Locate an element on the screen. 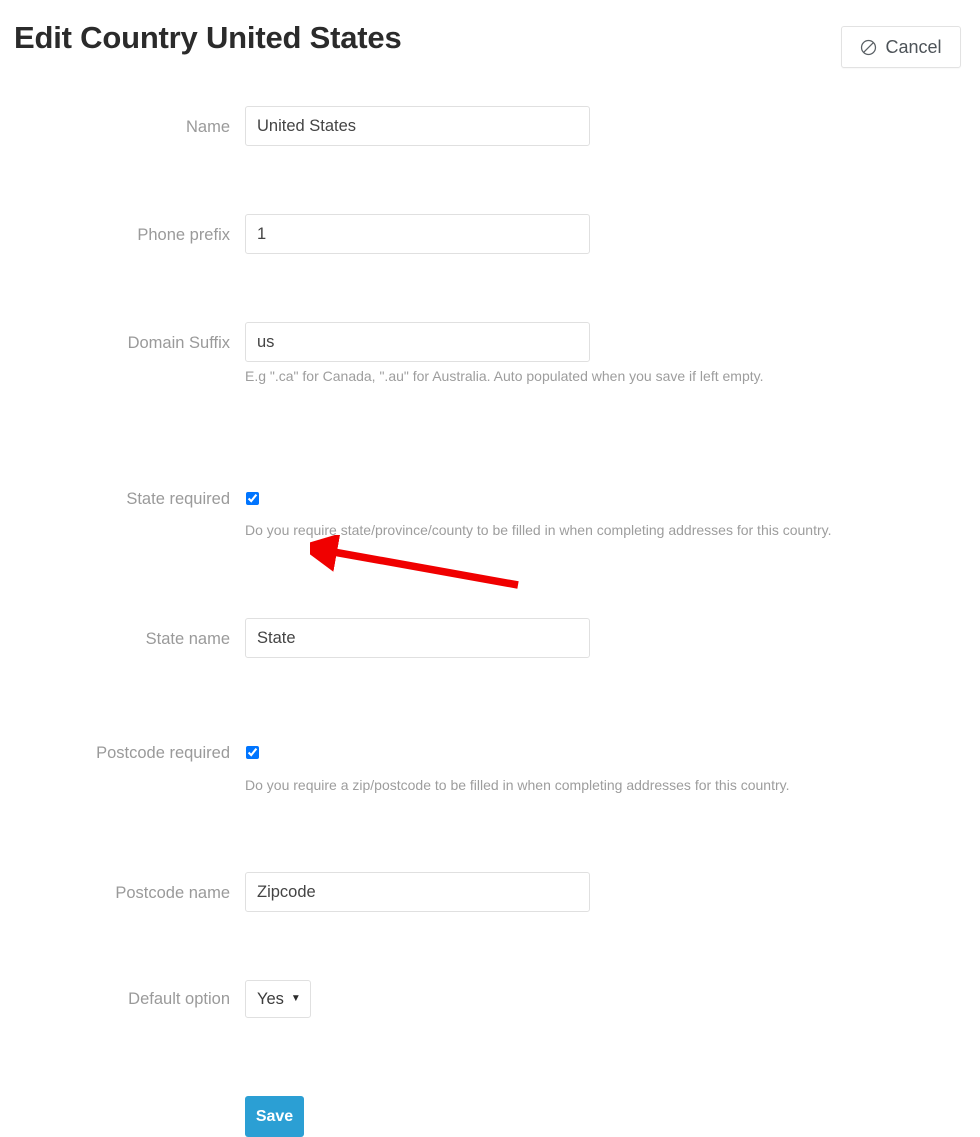 The image size is (980, 1137). page-header: Edit Country United States Cancel is located at coordinates (490, 43).